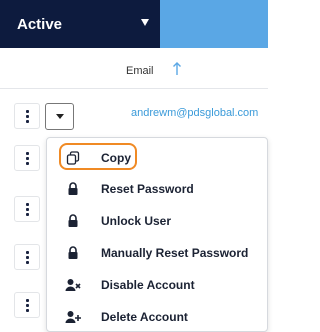 This screenshot has height=332, width=320. I want to click on user-remove-icon, so click(73, 285).